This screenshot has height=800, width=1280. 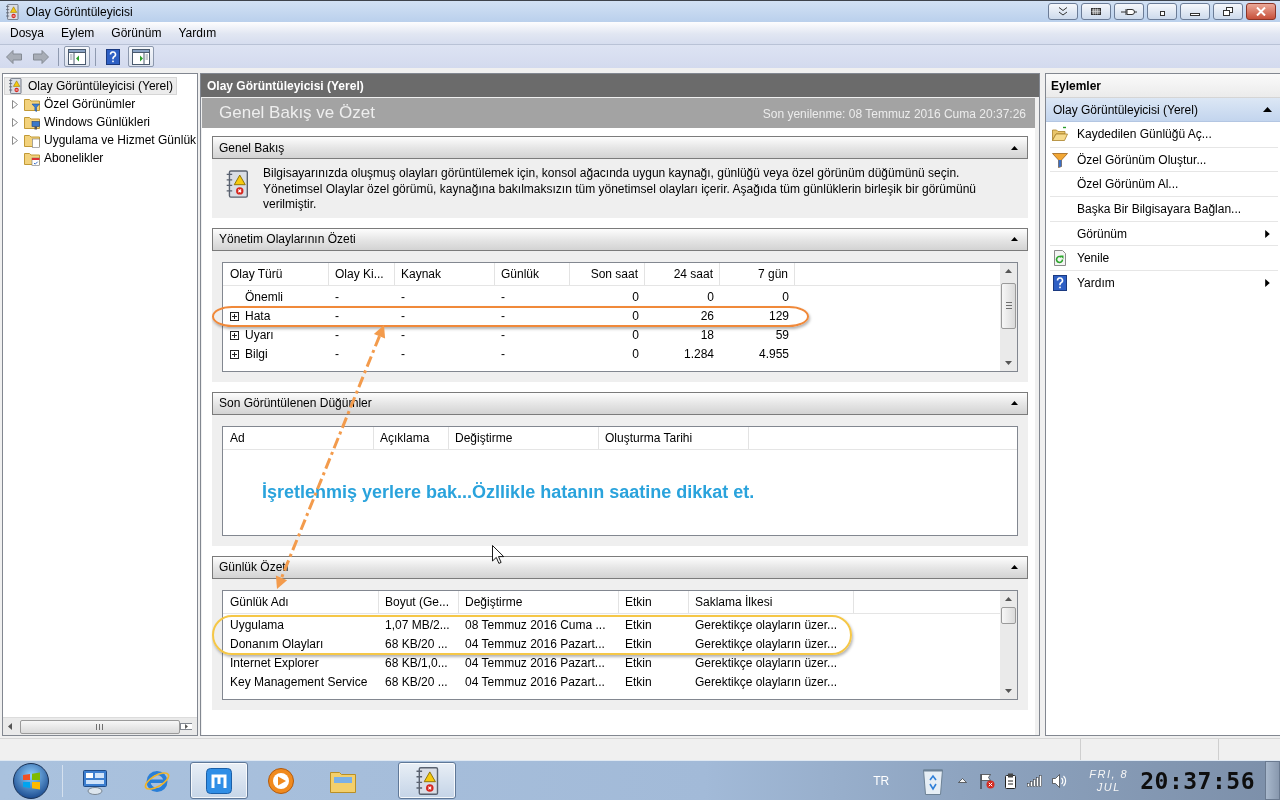 What do you see at coordinates (32, 104) in the screenshot?
I see `filter-folder-icon` at bounding box center [32, 104].